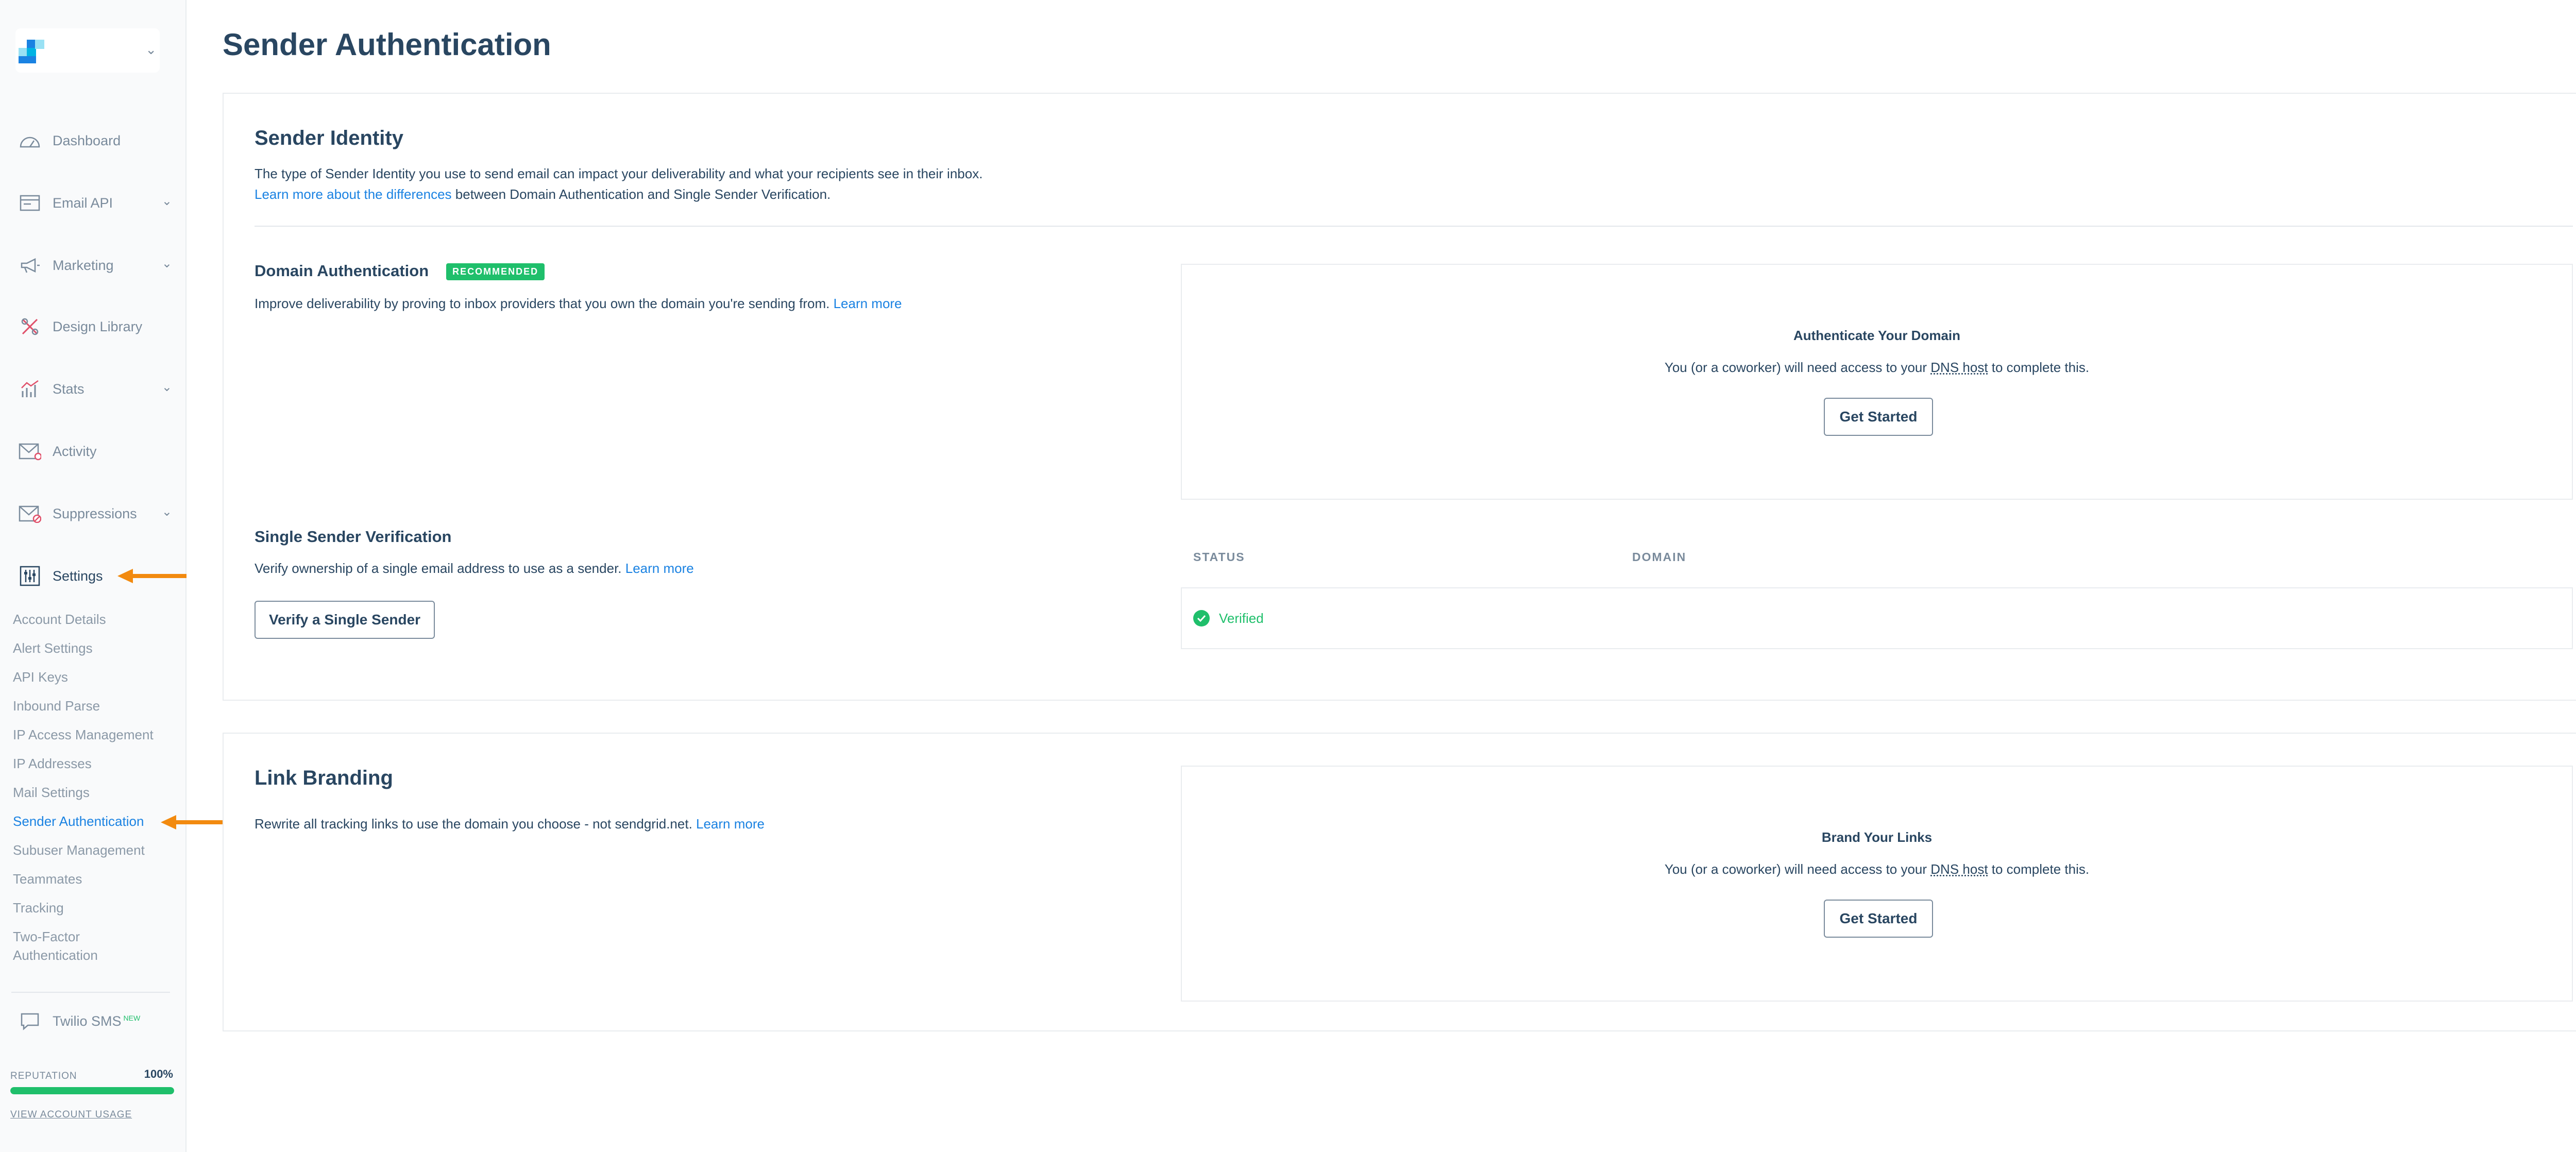 The height and width of the screenshot is (1152, 2576). Describe the element at coordinates (79, 850) in the screenshot. I see `settings-item-subuser-management: Subuser Management` at that location.